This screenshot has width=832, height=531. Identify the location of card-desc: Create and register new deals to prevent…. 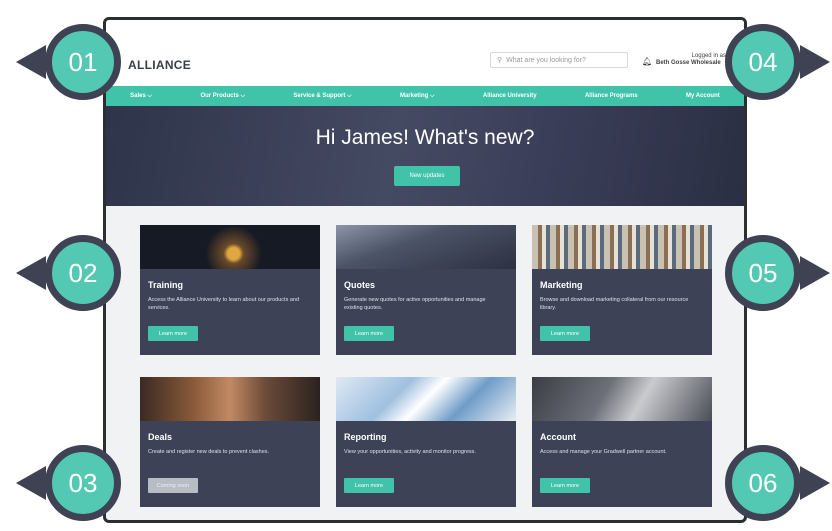
(209, 452).